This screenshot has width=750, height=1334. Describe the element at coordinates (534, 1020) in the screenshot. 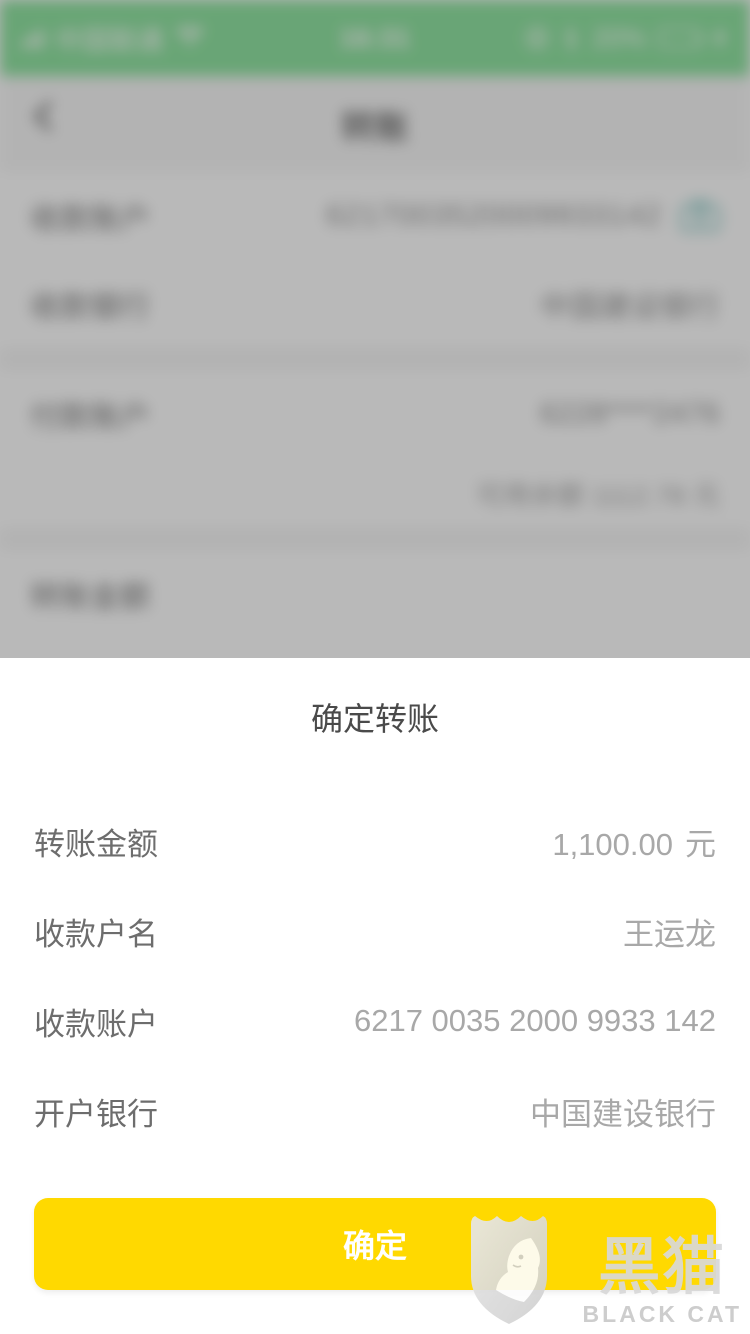

I see `sheet-value-payee-account: 6217 0035 2000 9933 142` at that location.